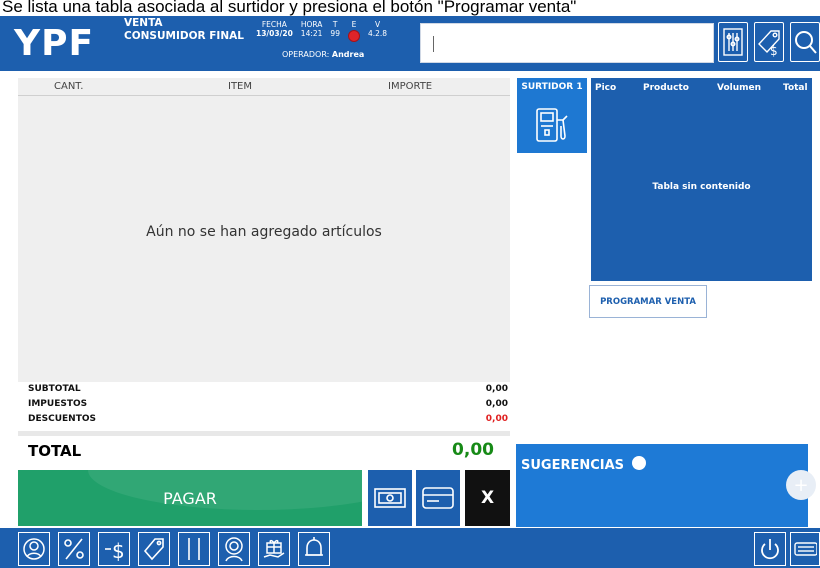  I want to click on pay-button-label: PAGAR, so click(190, 498).